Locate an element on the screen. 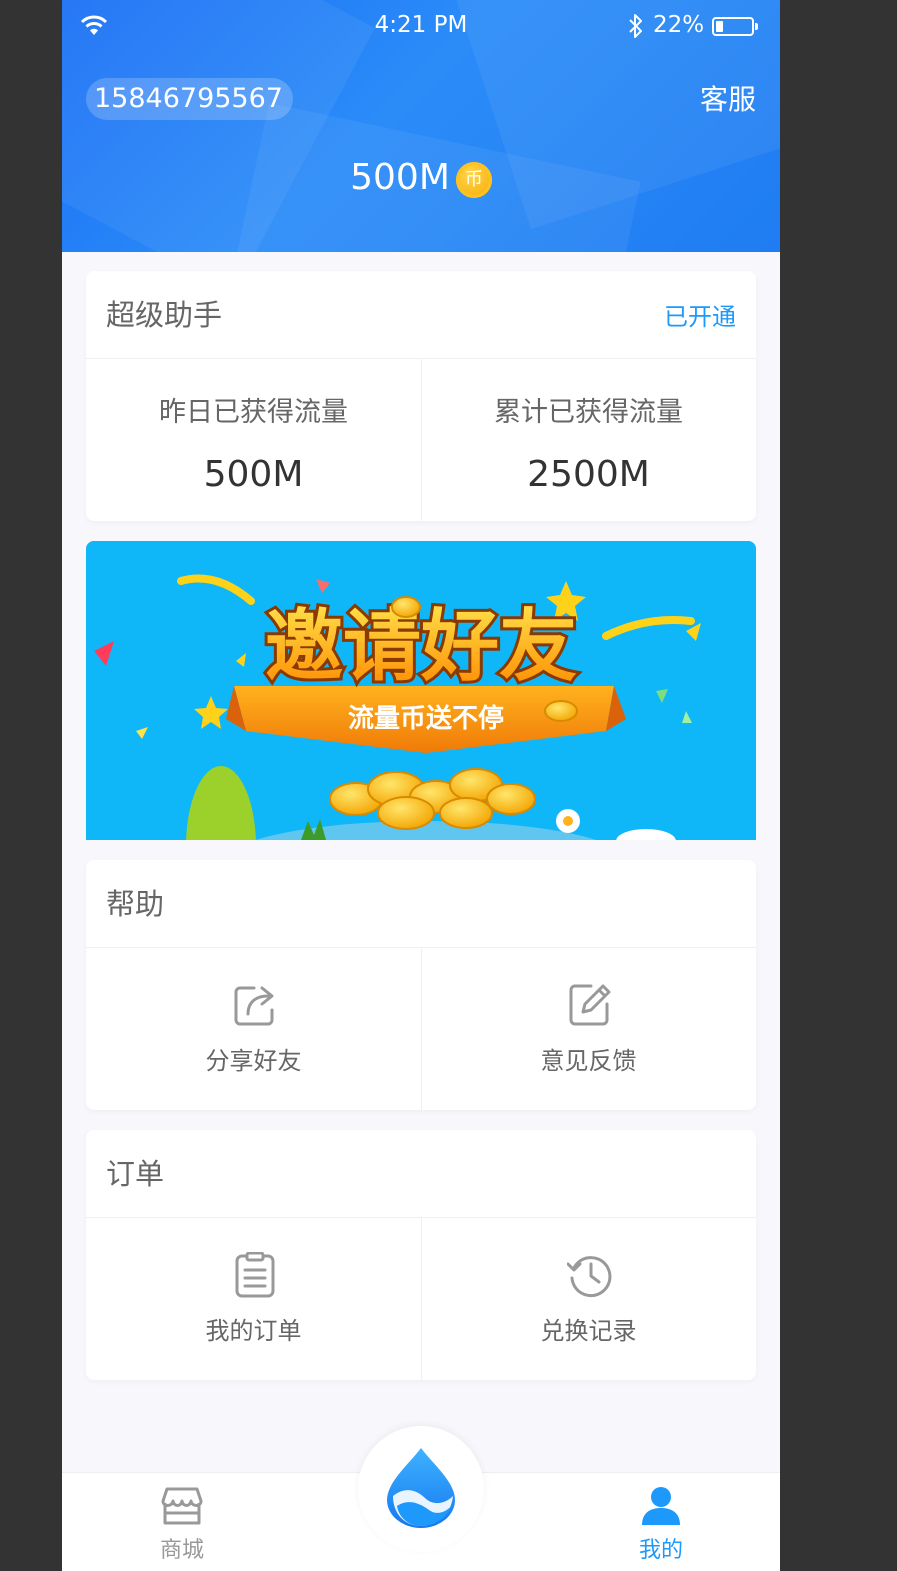 The height and width of the screenshot is (1571, 897). help-card: 帮助 分享好友 意见反馈 is located at coordinates (421, 985).